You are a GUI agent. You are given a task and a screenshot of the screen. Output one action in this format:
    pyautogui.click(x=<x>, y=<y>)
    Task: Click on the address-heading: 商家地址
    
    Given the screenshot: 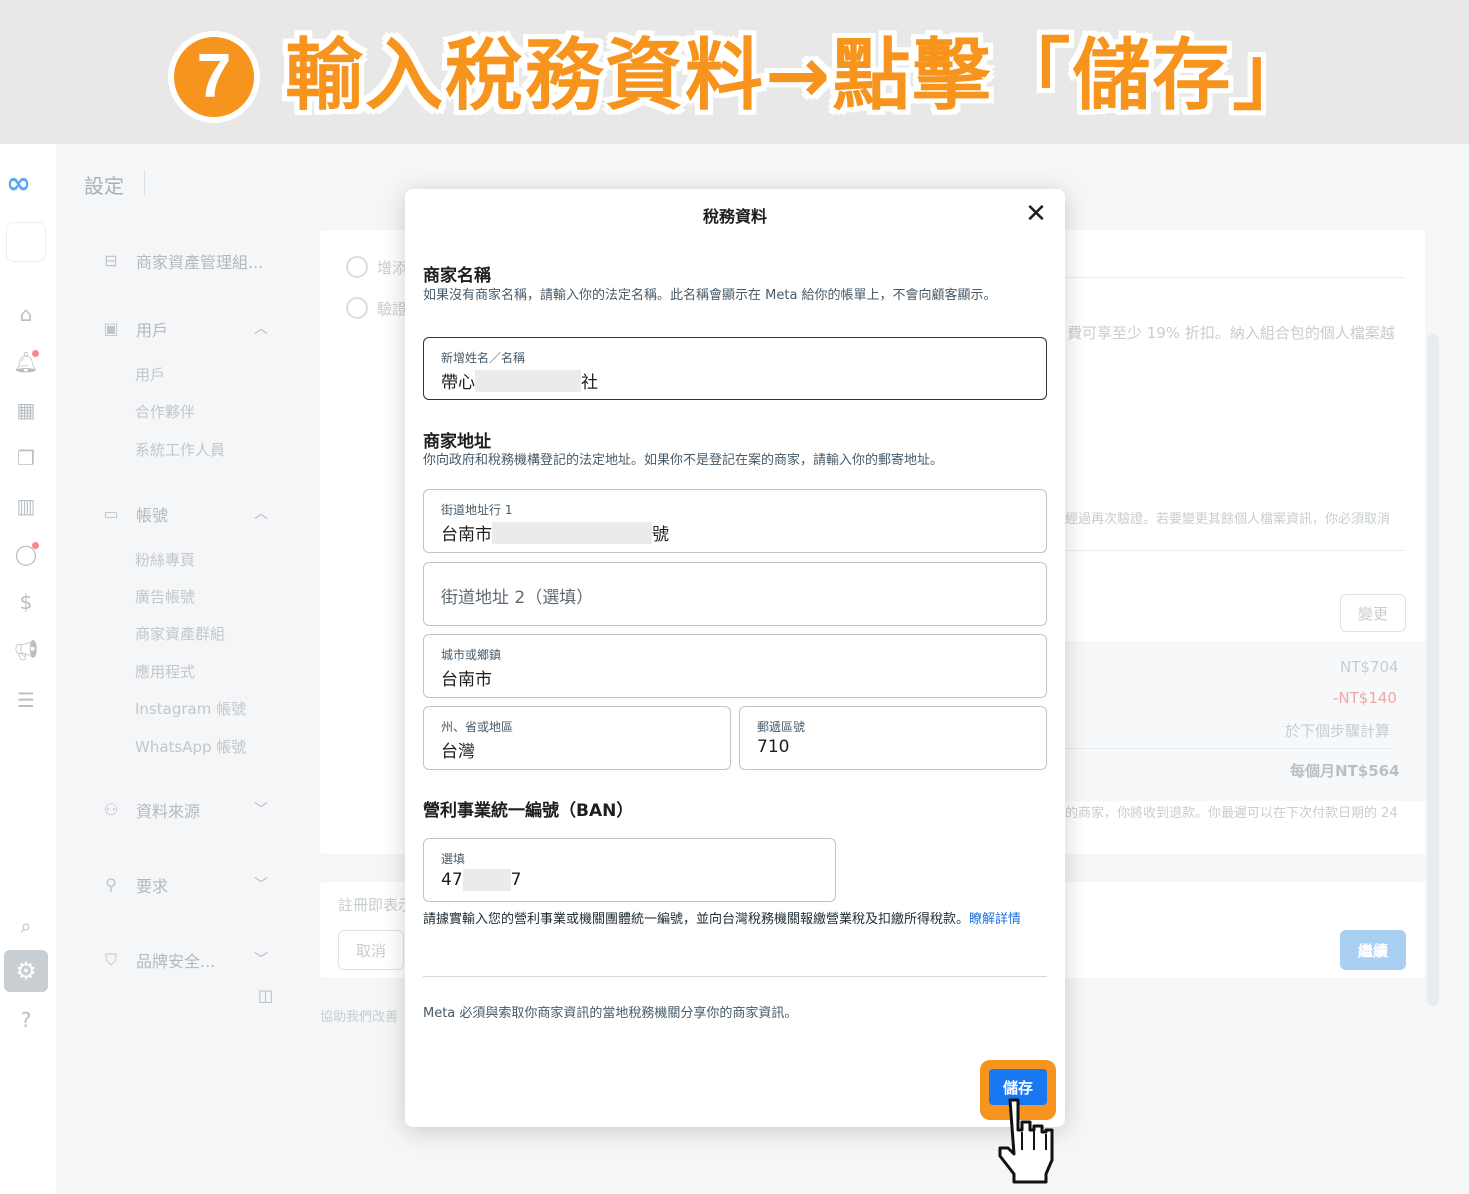 What is the action you would take?
    pyautogui.click(x=457, y=442)
    